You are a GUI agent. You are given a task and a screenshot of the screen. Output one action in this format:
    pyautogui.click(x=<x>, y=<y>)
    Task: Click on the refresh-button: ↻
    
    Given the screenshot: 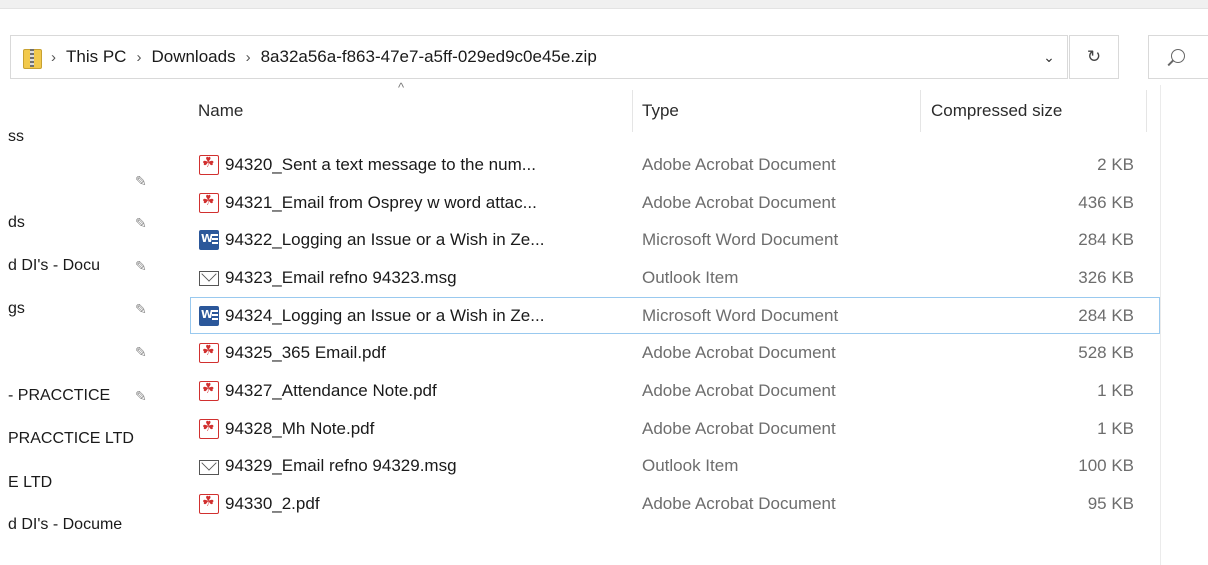 What is the action you would take?
    pyautogui.click(x=1094, y=57)
    